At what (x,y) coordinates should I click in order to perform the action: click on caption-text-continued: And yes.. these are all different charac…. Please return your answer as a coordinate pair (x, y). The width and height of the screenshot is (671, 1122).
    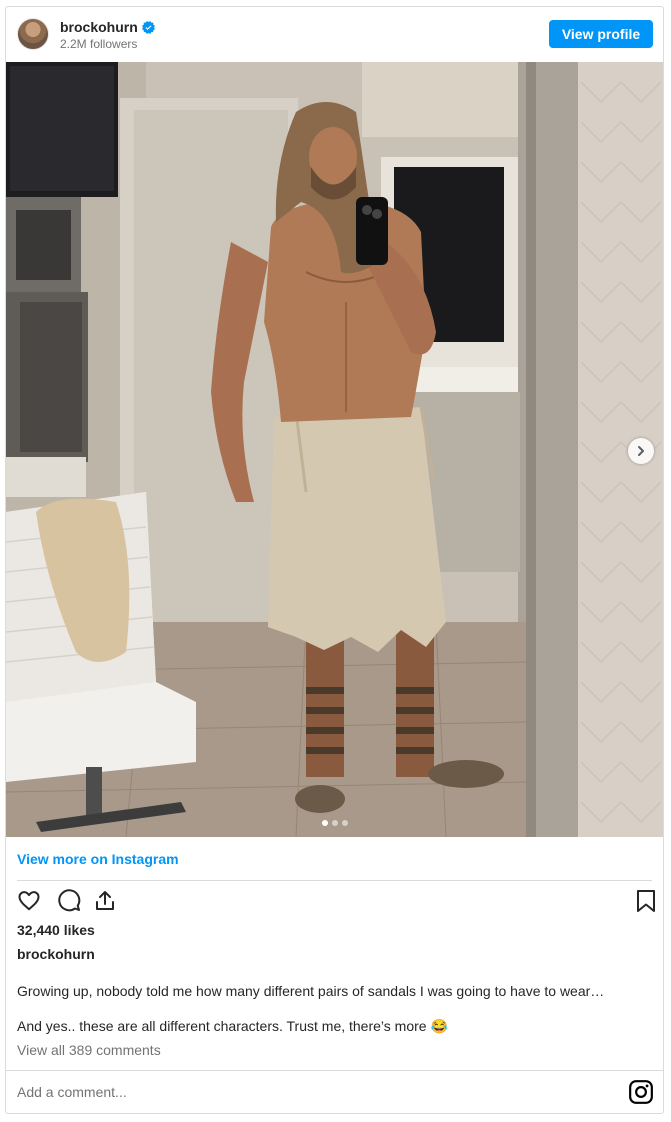
    Looking at the image, I should click on (232, 1026).